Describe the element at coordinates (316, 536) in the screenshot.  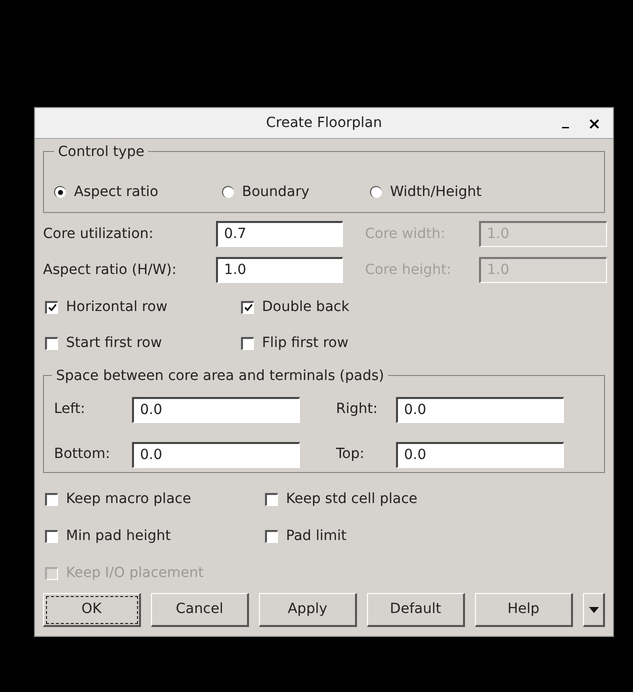
I see `checkbox-label: Pad limit` at that location.